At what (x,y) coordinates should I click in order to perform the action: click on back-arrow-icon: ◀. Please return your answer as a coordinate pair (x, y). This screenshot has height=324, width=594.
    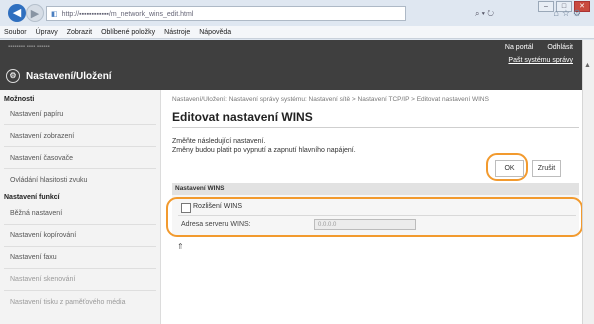
    Looking at the image, I should click on (17, 13).